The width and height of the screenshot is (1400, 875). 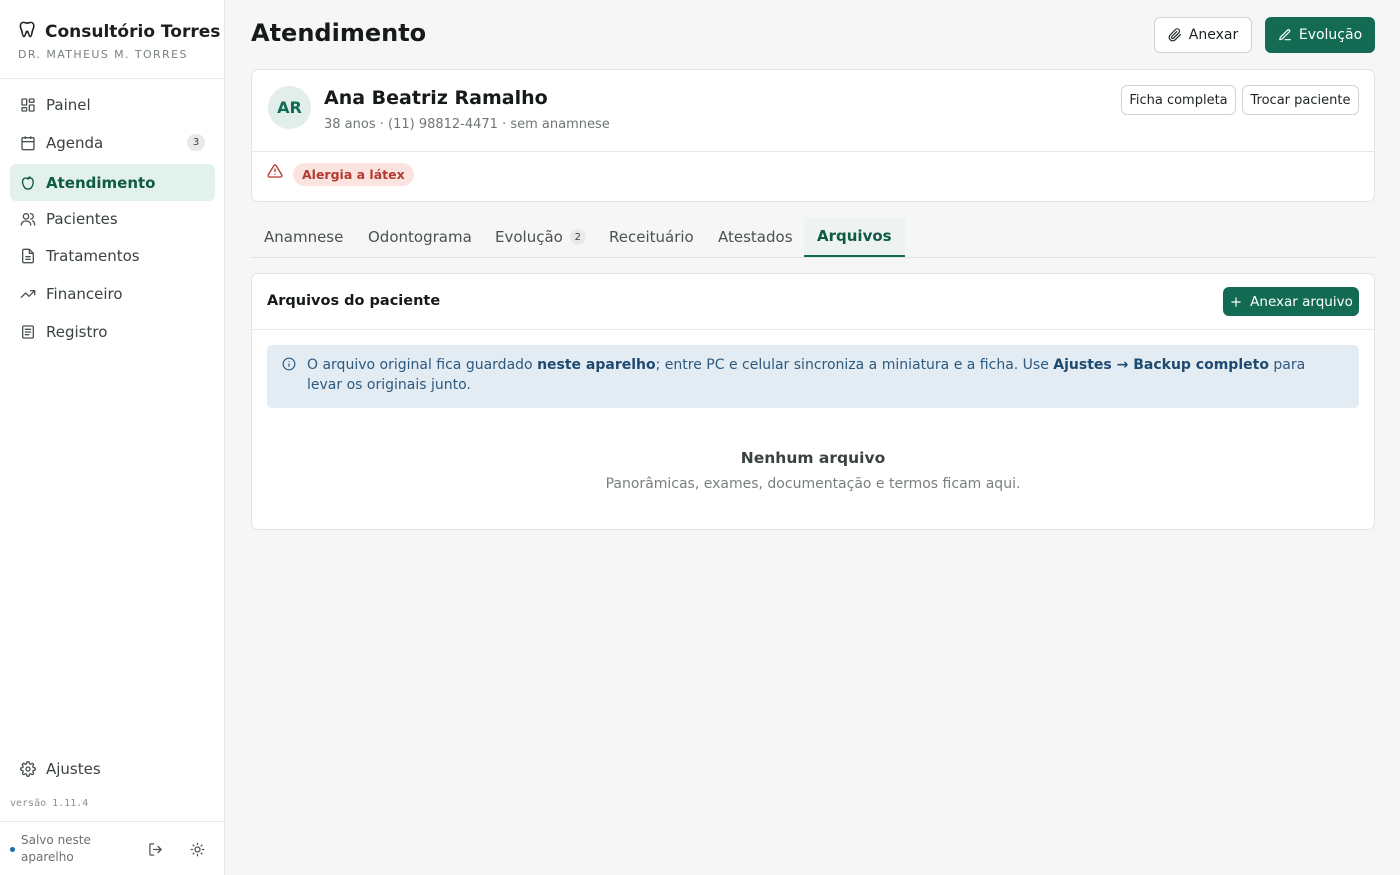 What do you see at coordinates (813, 458) in the screenshot?
I see `empty-state-title: Nenhum arquivo` at bounding box center [813, 458].